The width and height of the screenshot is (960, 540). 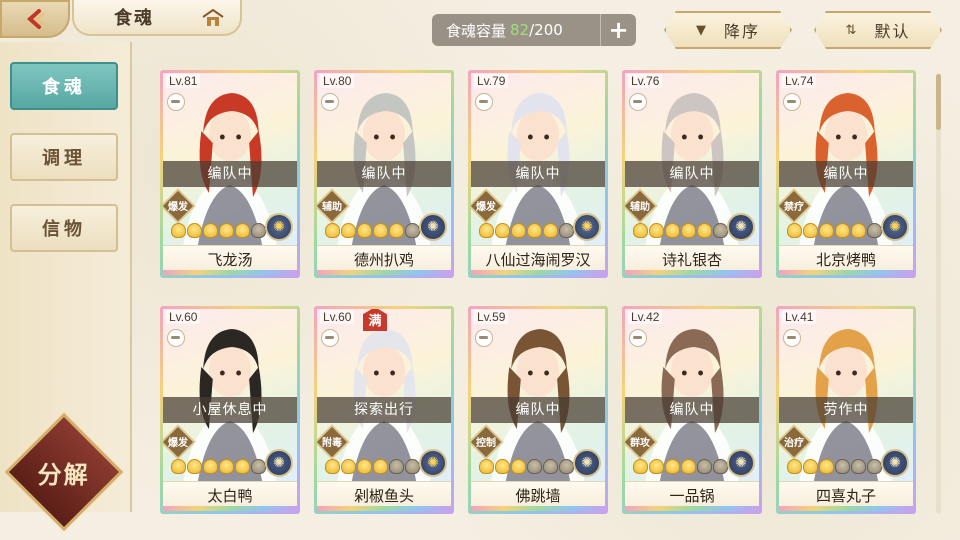 I want to click on tab-tokens: 信物, so click(x=64, y=228).